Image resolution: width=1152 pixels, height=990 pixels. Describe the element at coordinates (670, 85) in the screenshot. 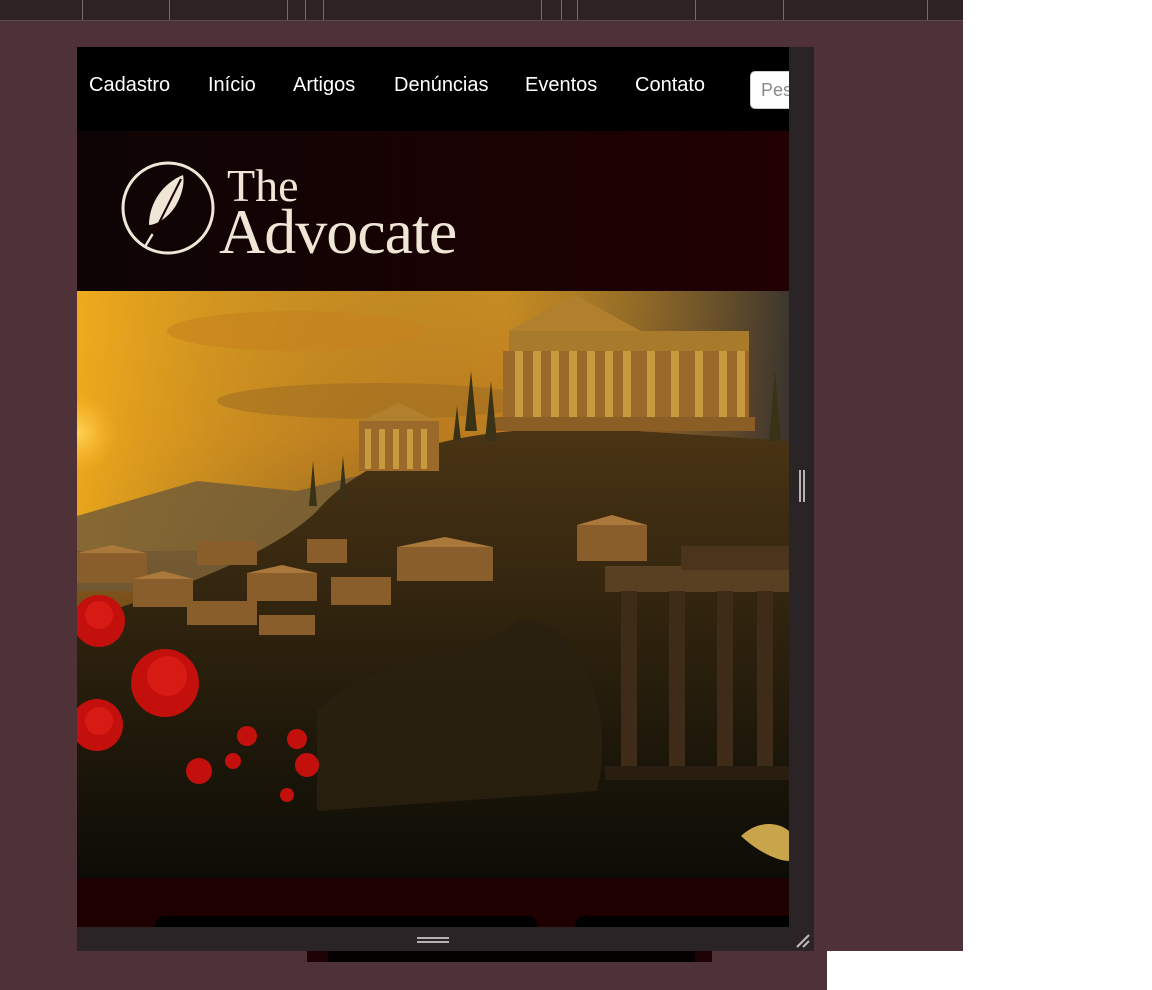

I see `nav-link-contato: Contato` at that location.